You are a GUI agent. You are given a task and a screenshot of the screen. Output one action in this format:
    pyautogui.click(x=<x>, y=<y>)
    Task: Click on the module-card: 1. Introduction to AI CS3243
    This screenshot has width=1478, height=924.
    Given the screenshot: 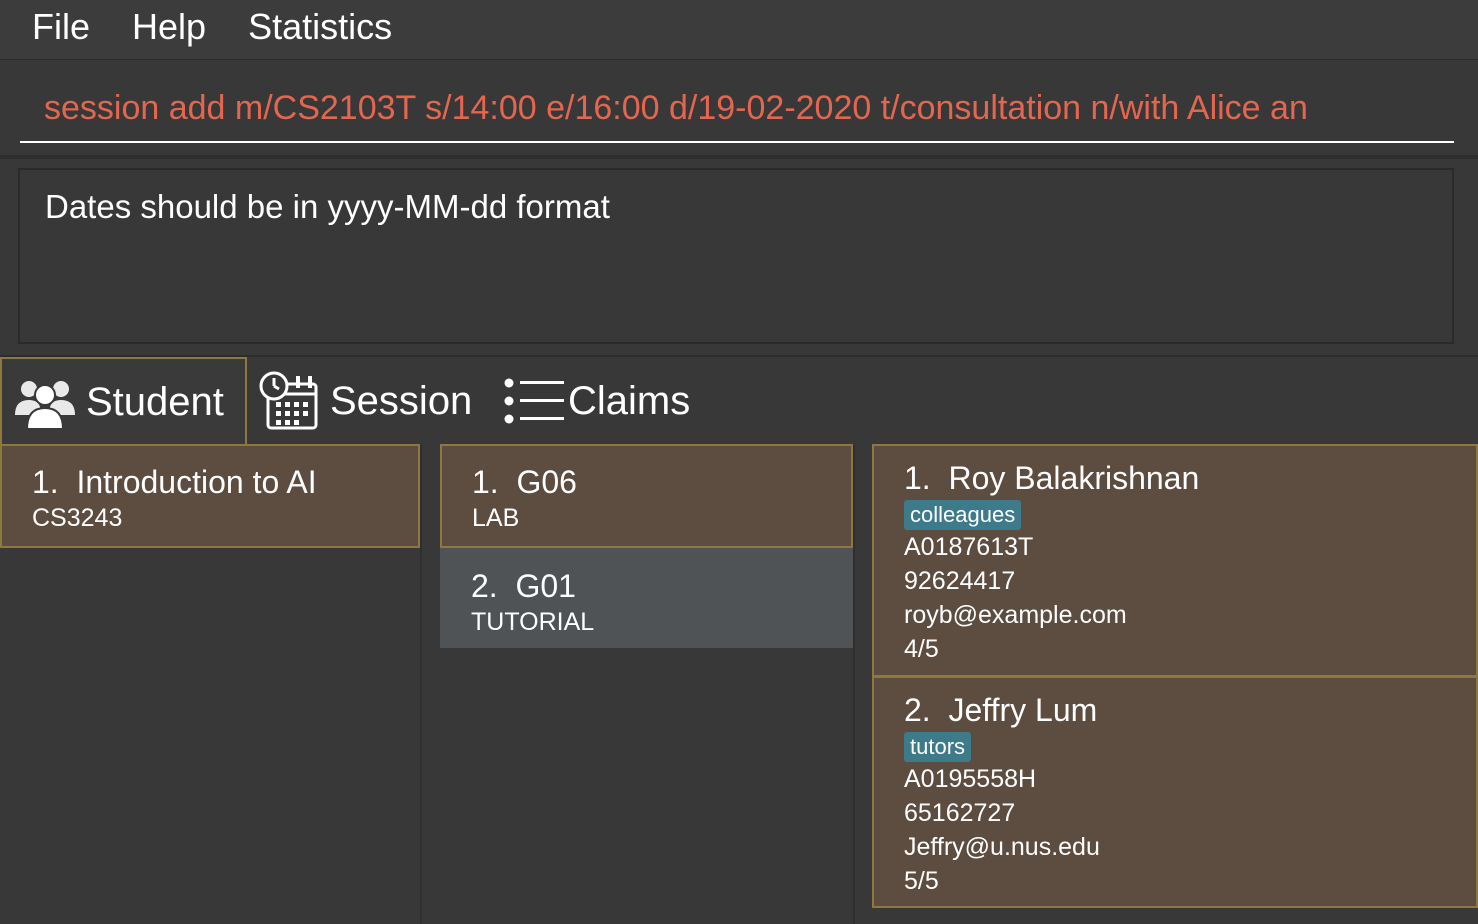 What is the action you would take?
    pyautogui.click(x=210, y=496)
    